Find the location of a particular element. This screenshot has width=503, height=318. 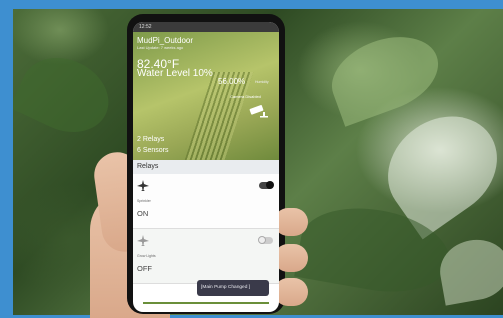

relay-label: Sprinkler is located at coordinates (144, 201).